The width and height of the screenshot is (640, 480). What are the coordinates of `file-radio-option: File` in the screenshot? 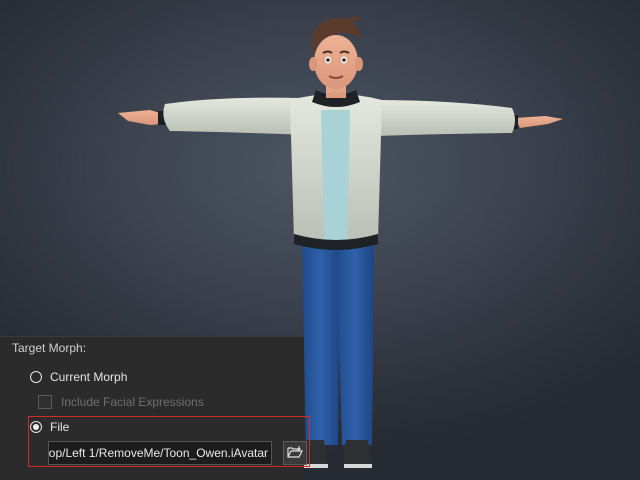 It's located at (49, 427).